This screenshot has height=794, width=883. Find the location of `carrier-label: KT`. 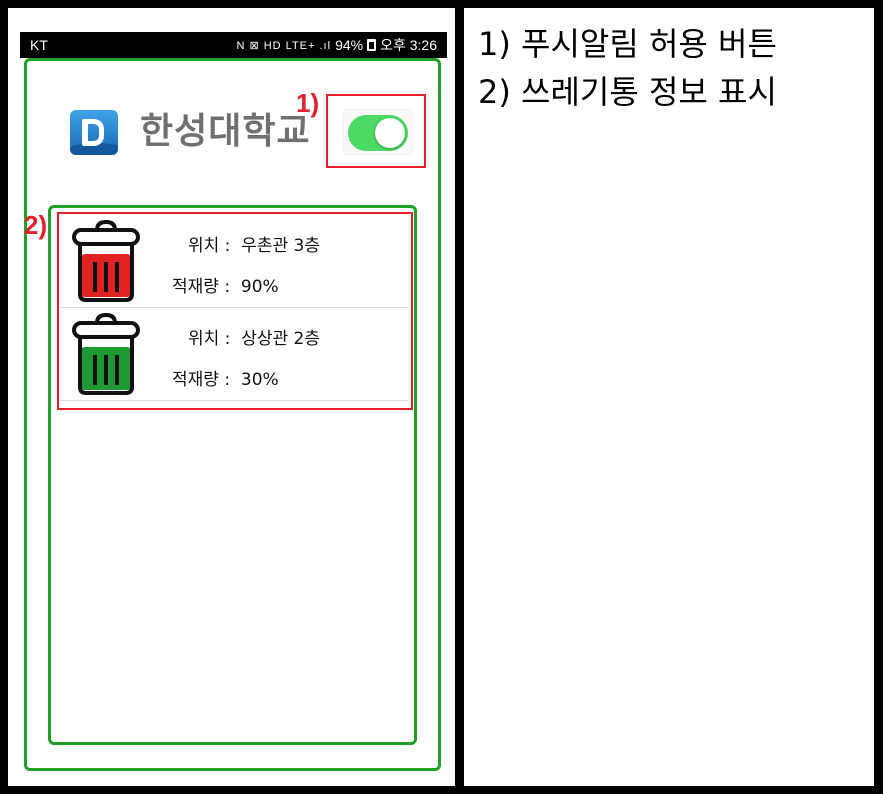

carrier-label: KT is located at coordinates (39, 45).